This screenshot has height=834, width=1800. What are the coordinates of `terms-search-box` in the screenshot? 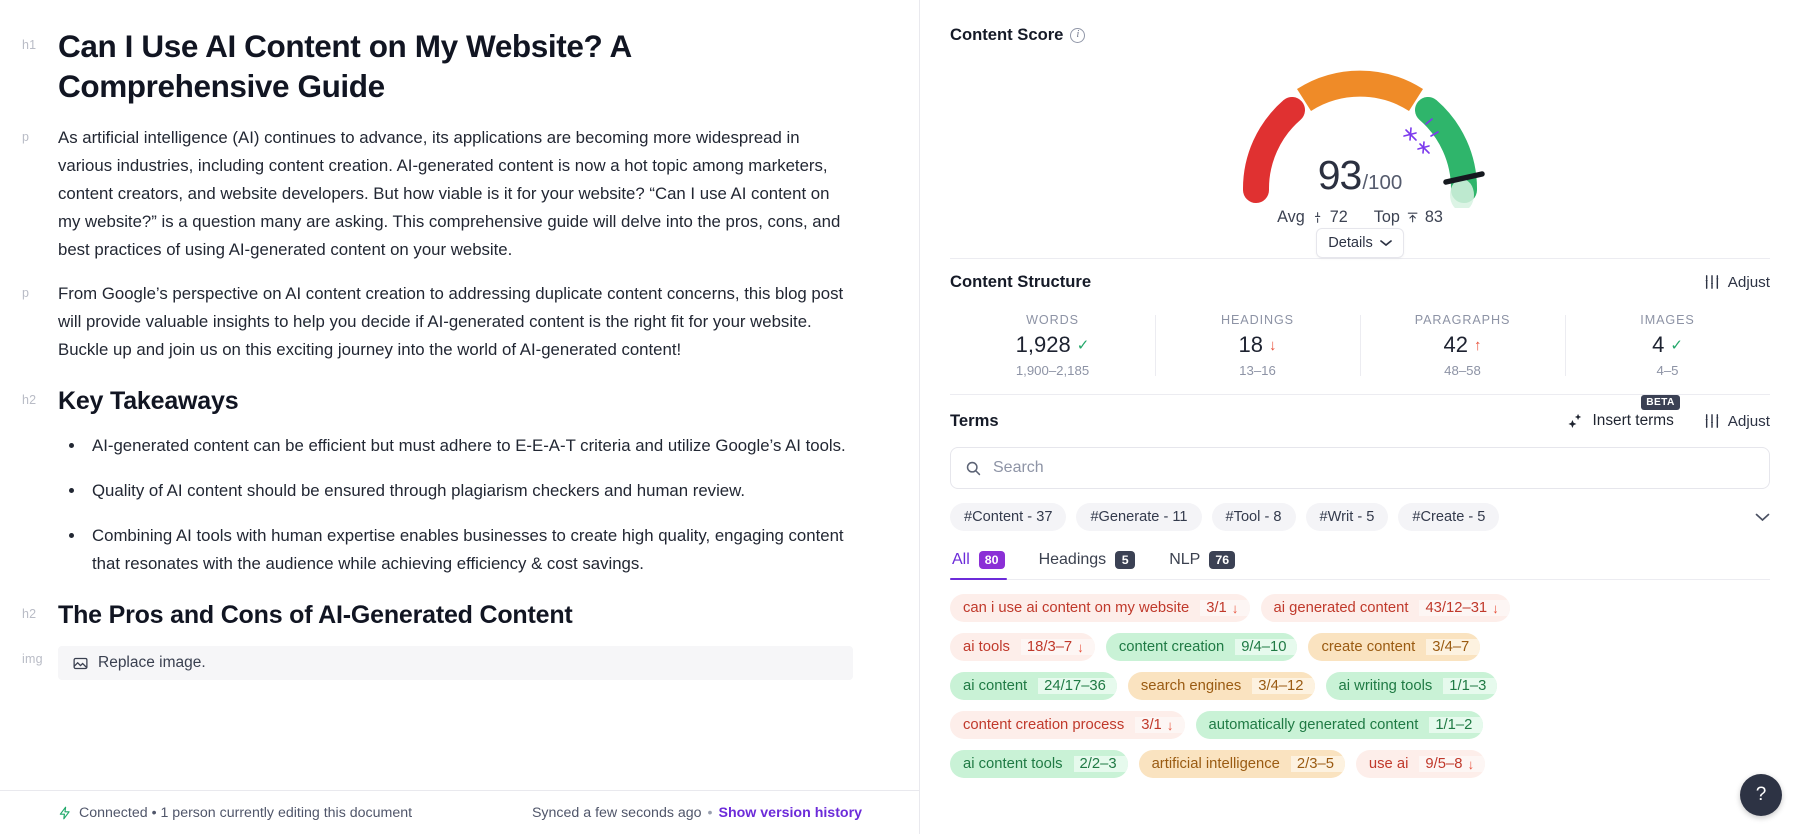 It's located at (1360, 468).